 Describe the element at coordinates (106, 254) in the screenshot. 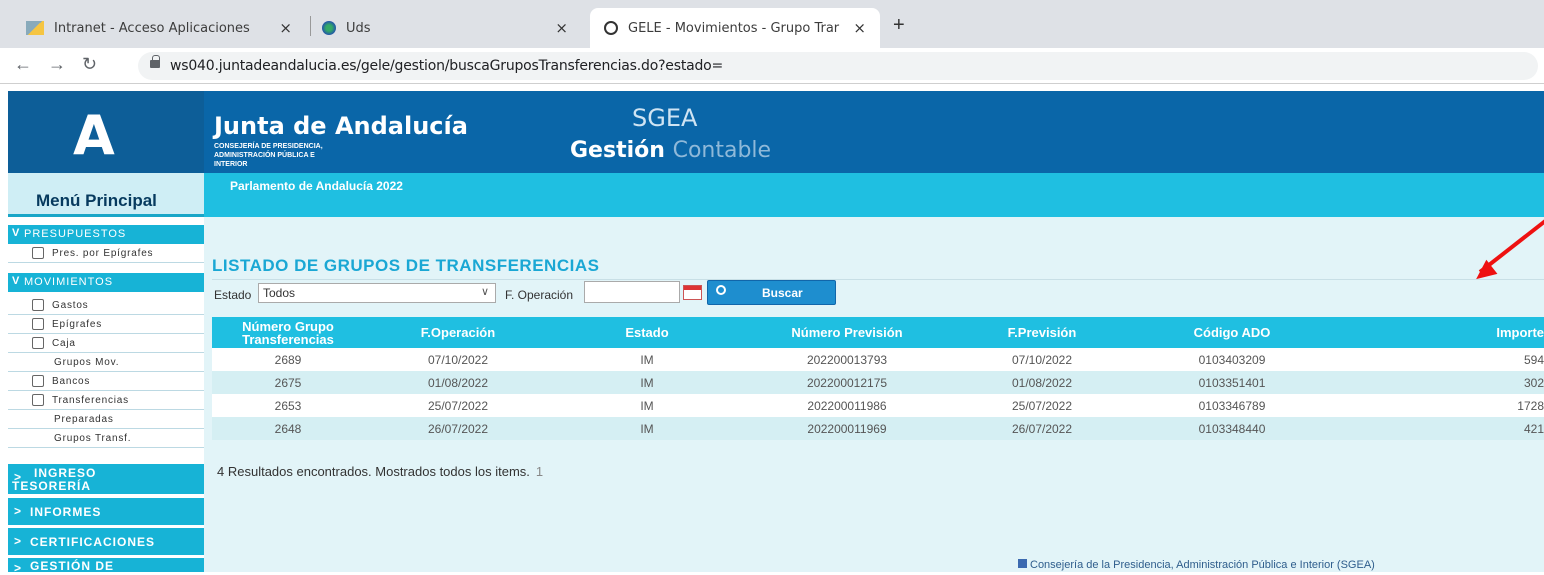

I see `menu-item-pres-epigrafes: Pres. por Epígrafes` at that location.